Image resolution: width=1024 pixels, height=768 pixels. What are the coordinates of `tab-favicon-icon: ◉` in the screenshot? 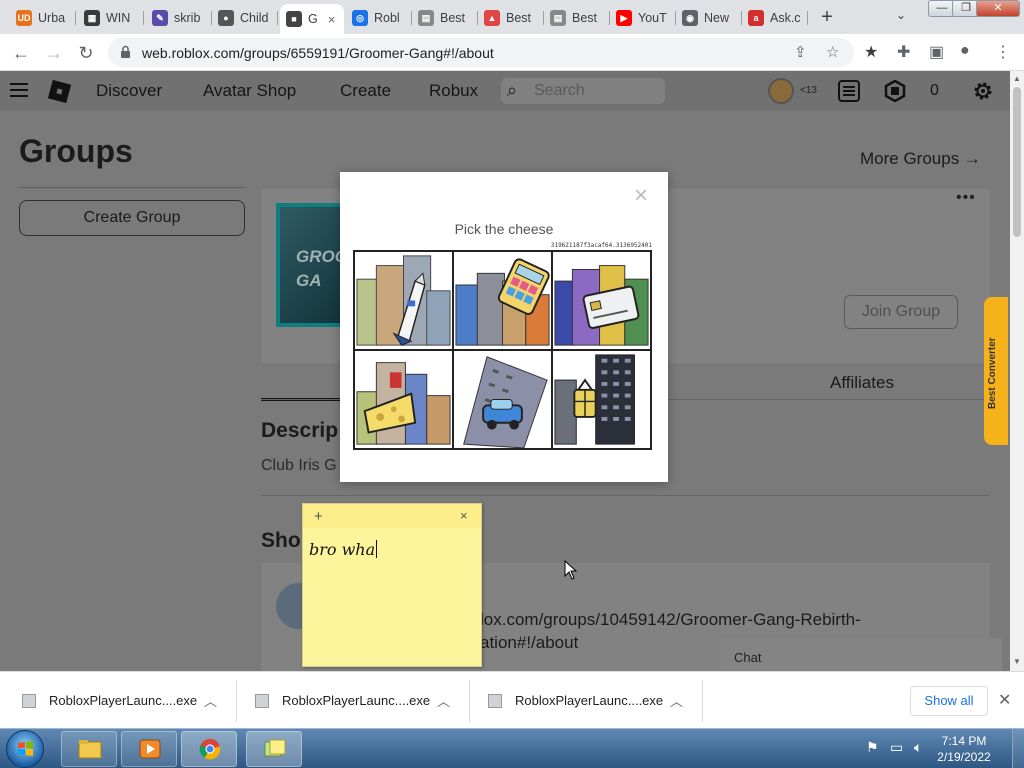 It's located at (690, 18).